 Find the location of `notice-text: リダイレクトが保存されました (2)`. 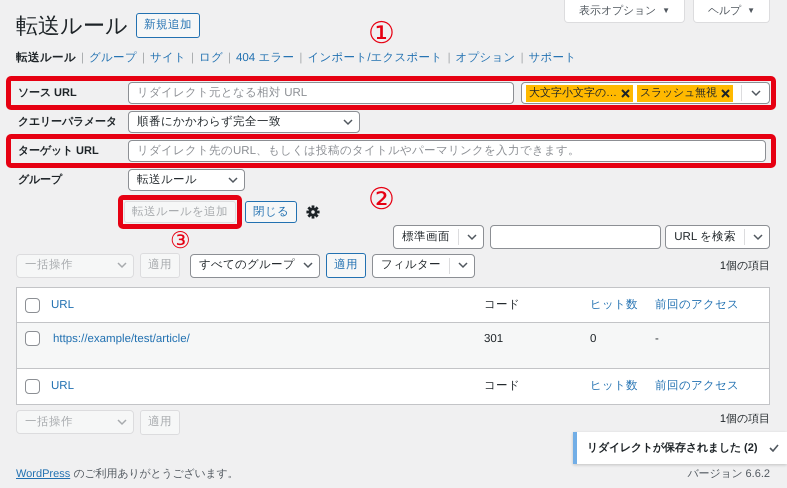

notice-text: リダイレクトが保存されました (2) is located at coordinates (672, 448).